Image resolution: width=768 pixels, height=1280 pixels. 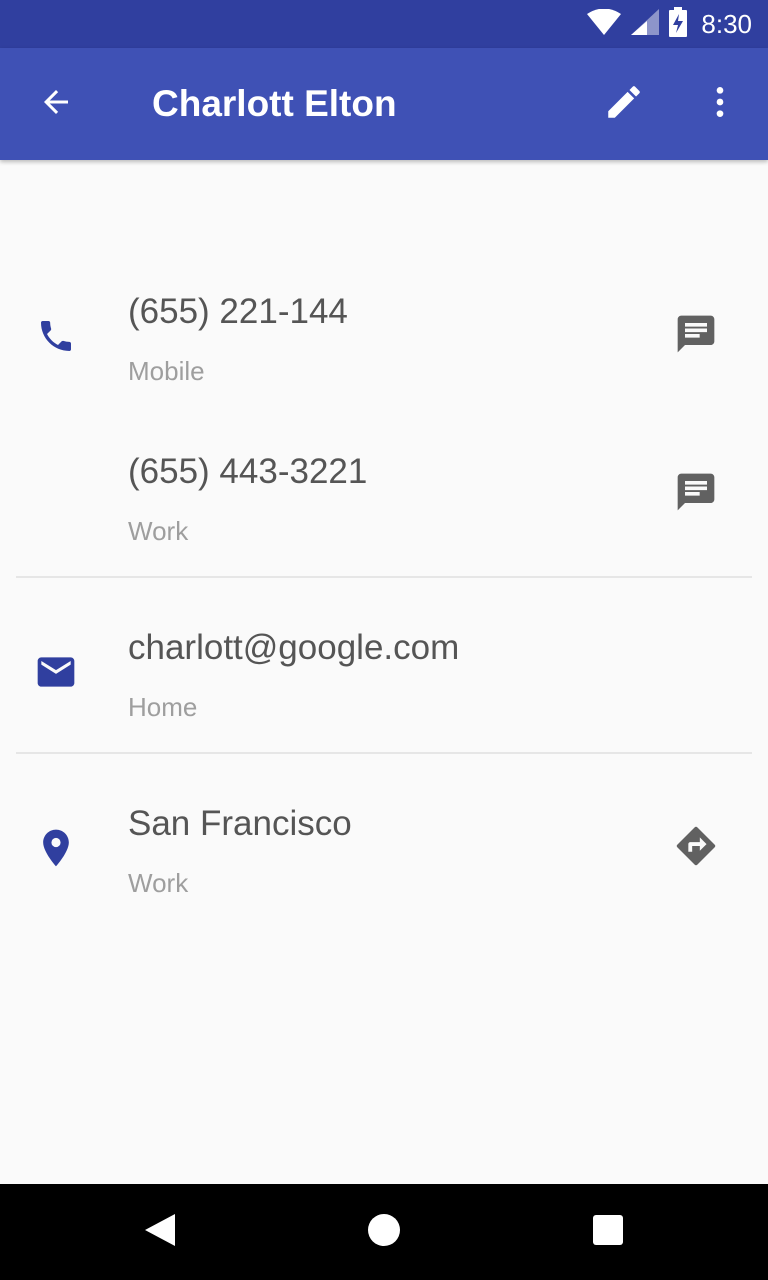 What do you see at coordinates (384, 24) in the screenshot?
I see `status-bar: 8:30` at bounding box center [384, 24].